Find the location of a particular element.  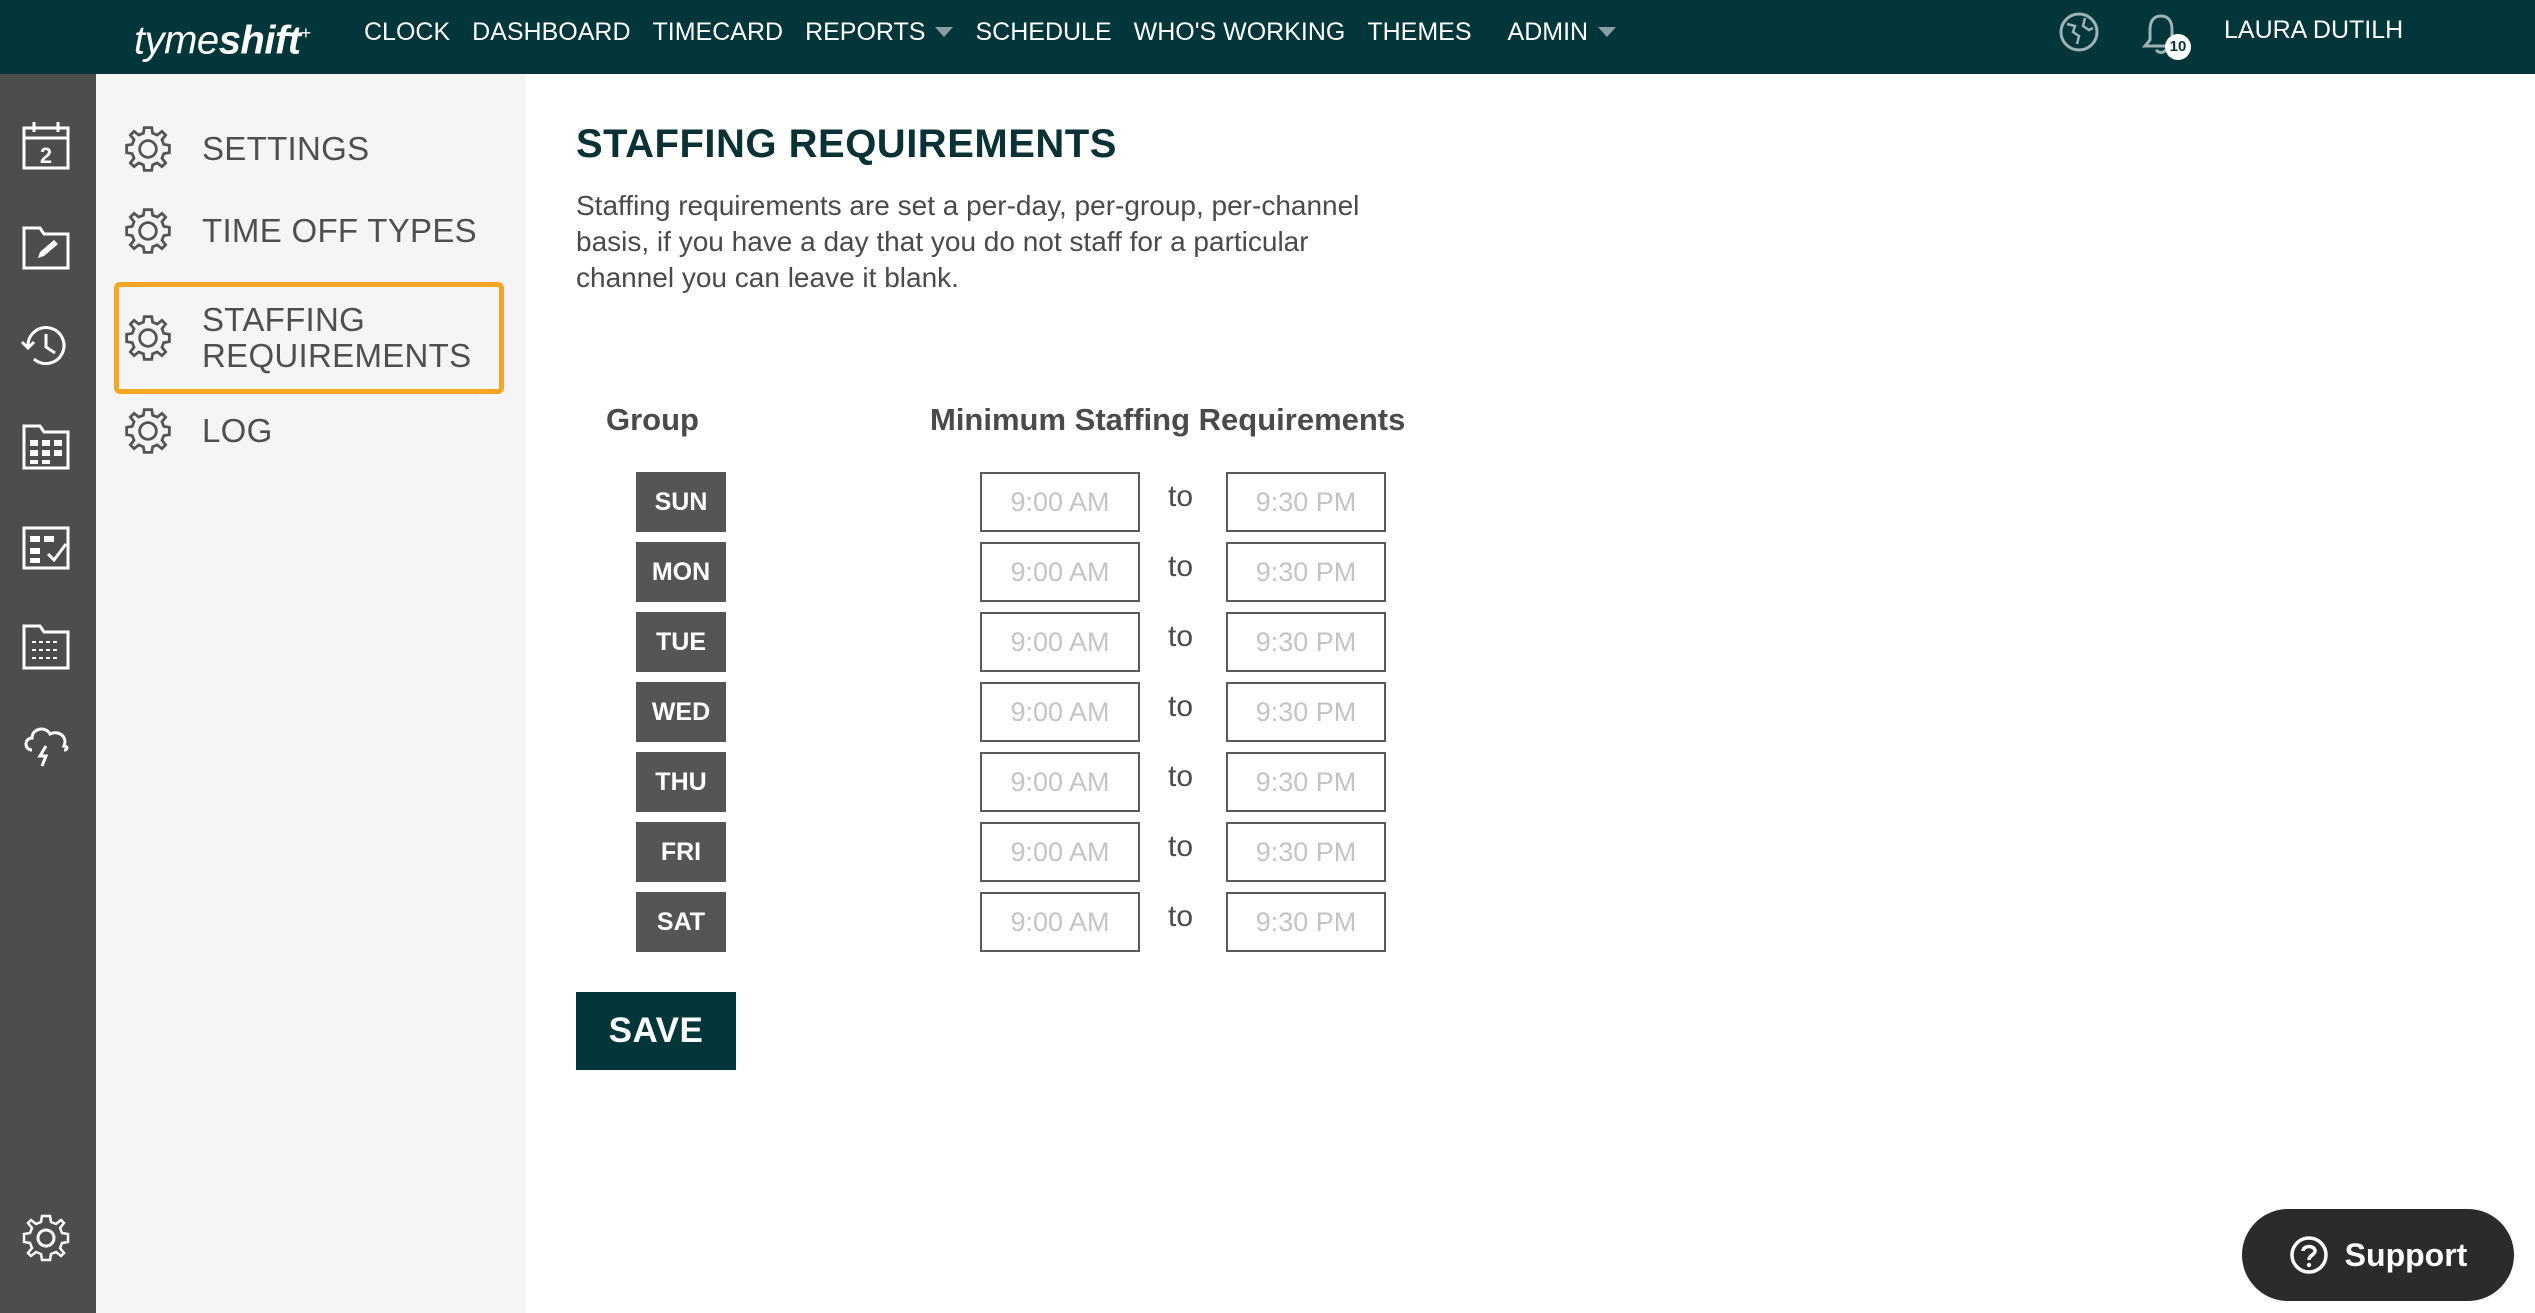

nav-schedule: SCHEDULE is located at coordinates (1043, 32).